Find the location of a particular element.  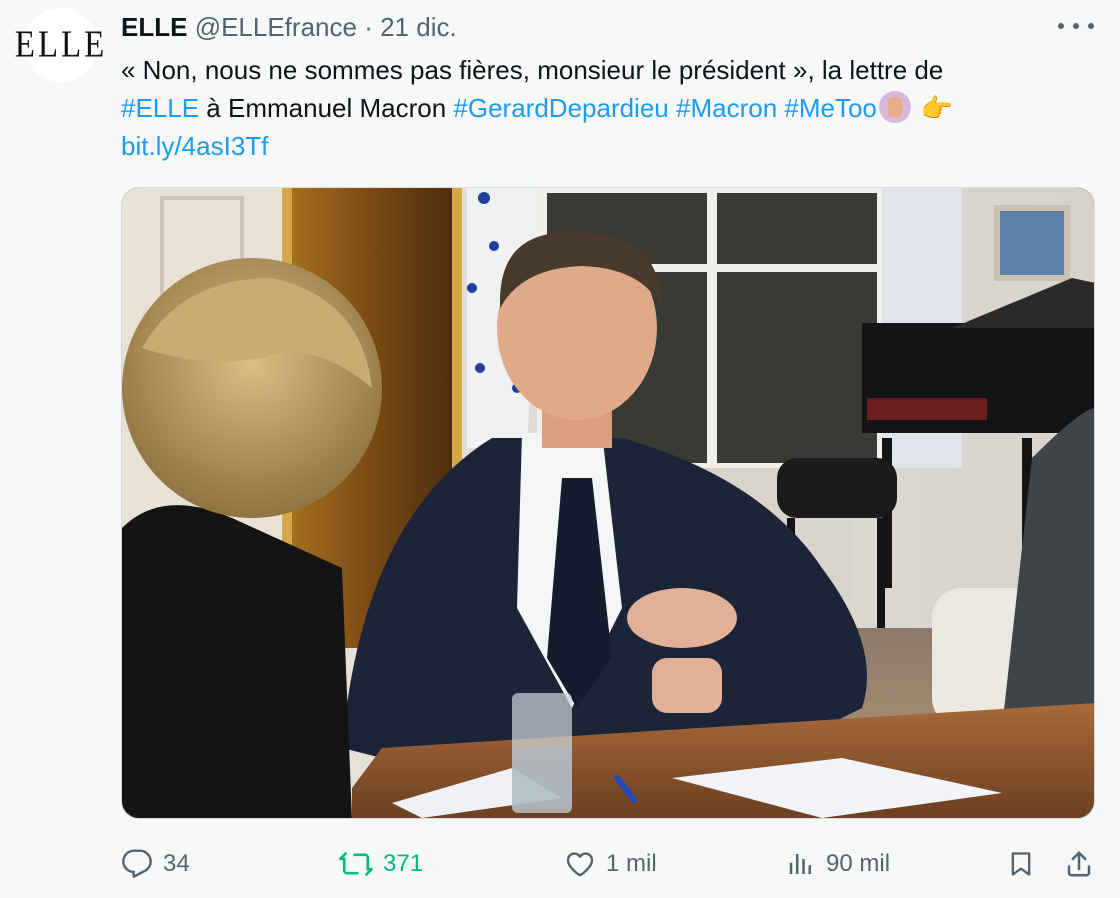

bookmark-icon is located at coordinates (1021, 864).